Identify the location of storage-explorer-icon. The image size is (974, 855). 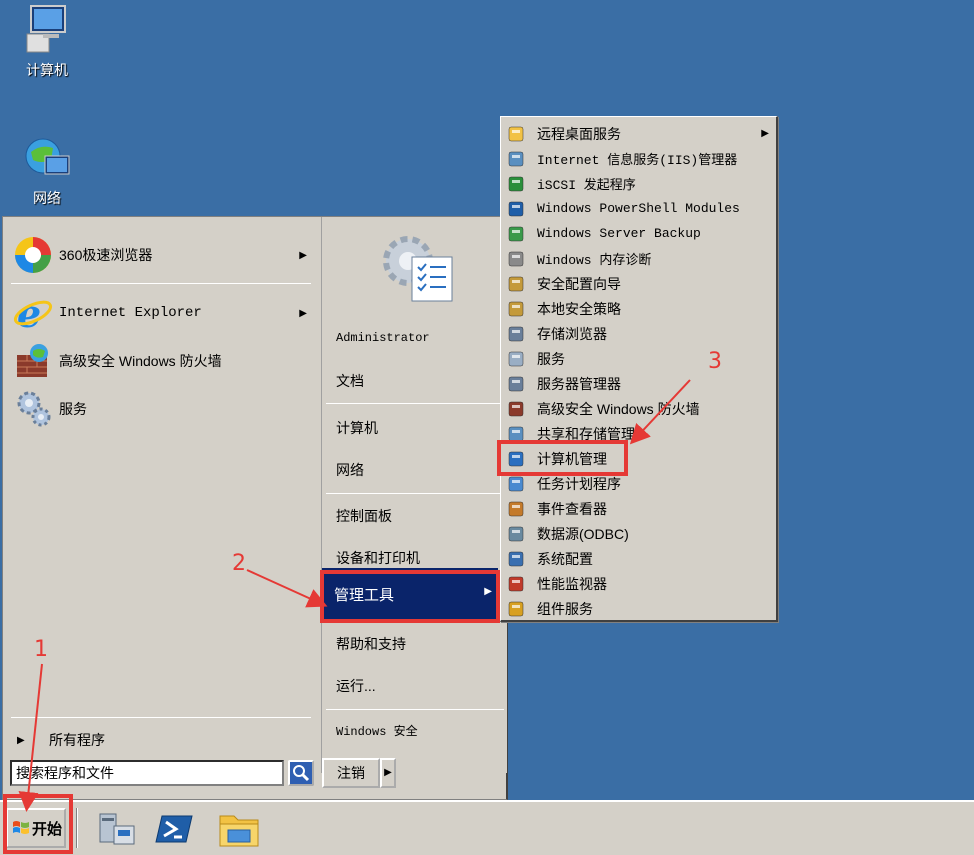
(516, 334).